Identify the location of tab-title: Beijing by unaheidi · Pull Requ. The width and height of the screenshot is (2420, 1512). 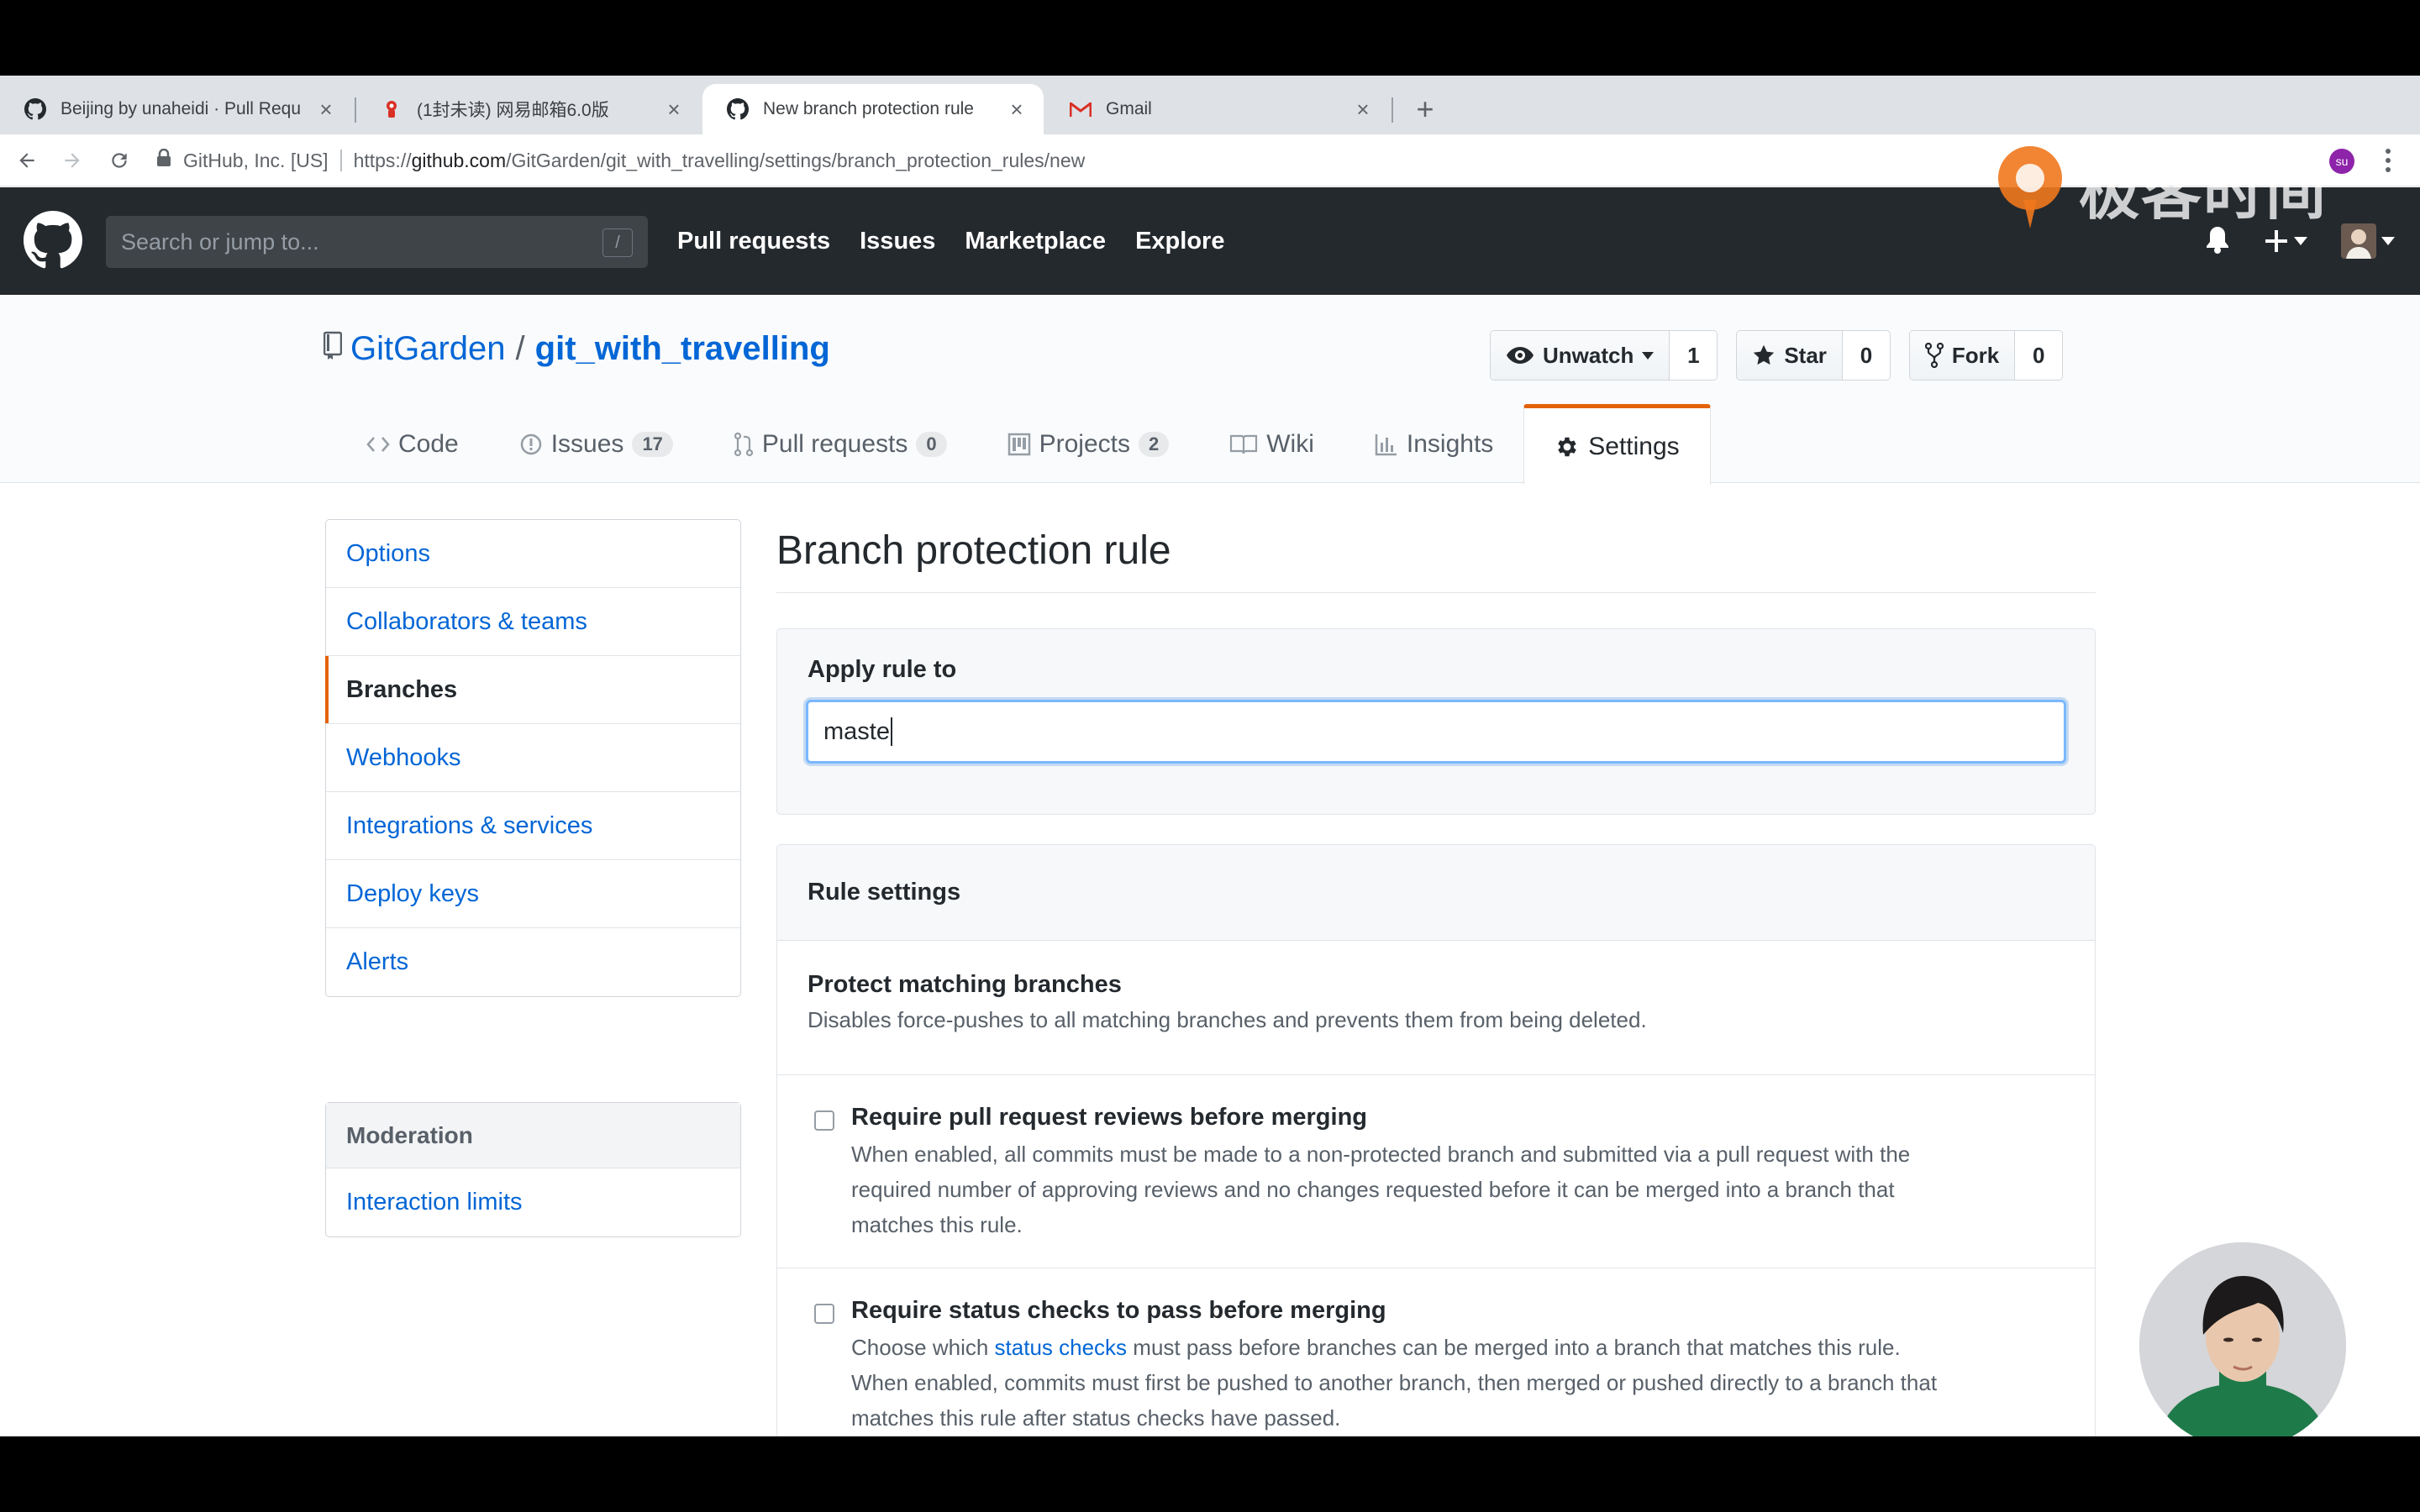
(181, 108).